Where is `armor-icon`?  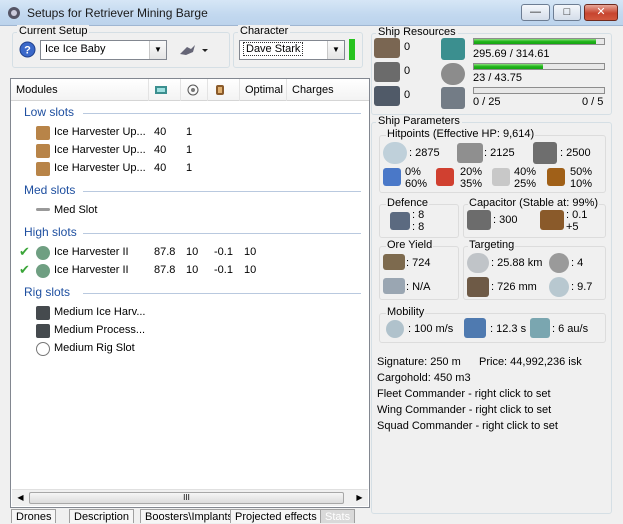 armor-icon is located at coordinates (470, 153).